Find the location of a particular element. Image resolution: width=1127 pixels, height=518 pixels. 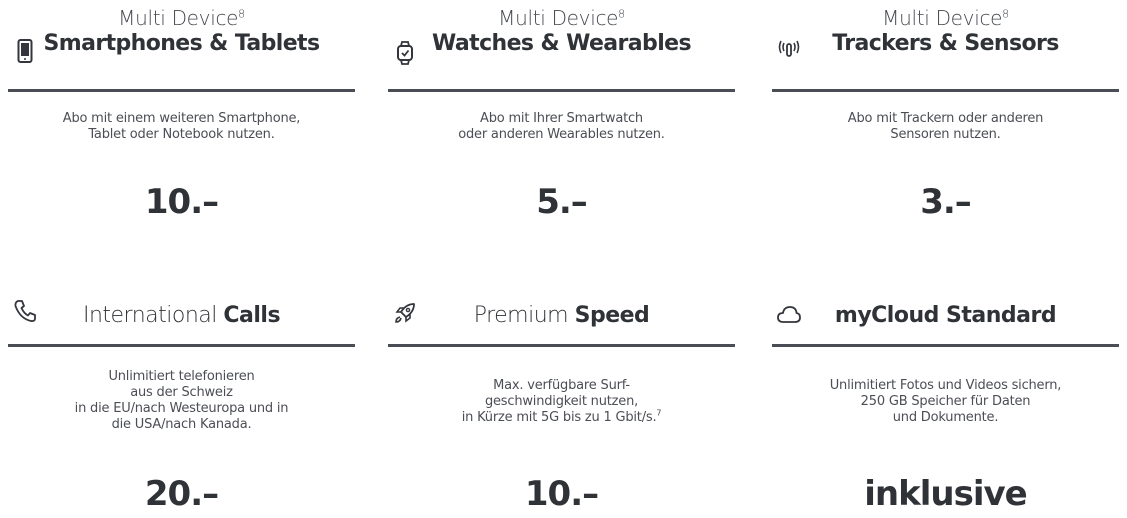

card-header: Multi Device8 Smartphones & Tablets is located at coordinates (181, 32).